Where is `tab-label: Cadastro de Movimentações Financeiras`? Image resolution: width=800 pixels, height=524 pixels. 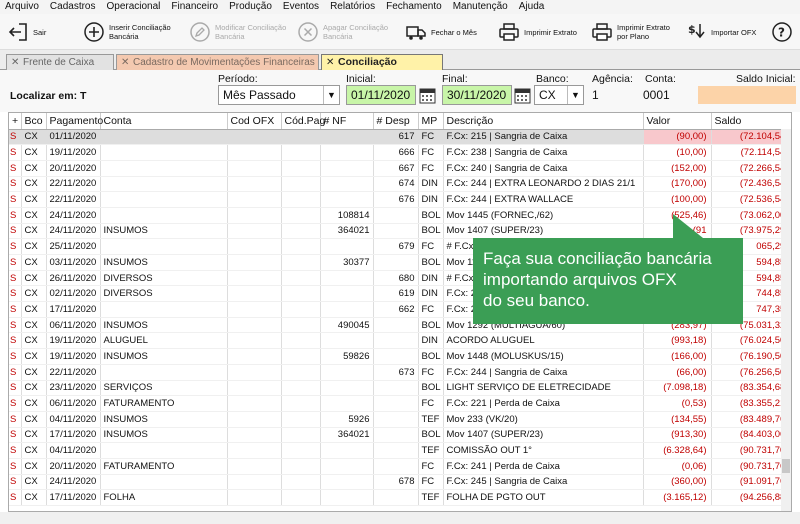 tab-label: Cadastro de Movimentações Financeiras is located at coordinates (224, 62).